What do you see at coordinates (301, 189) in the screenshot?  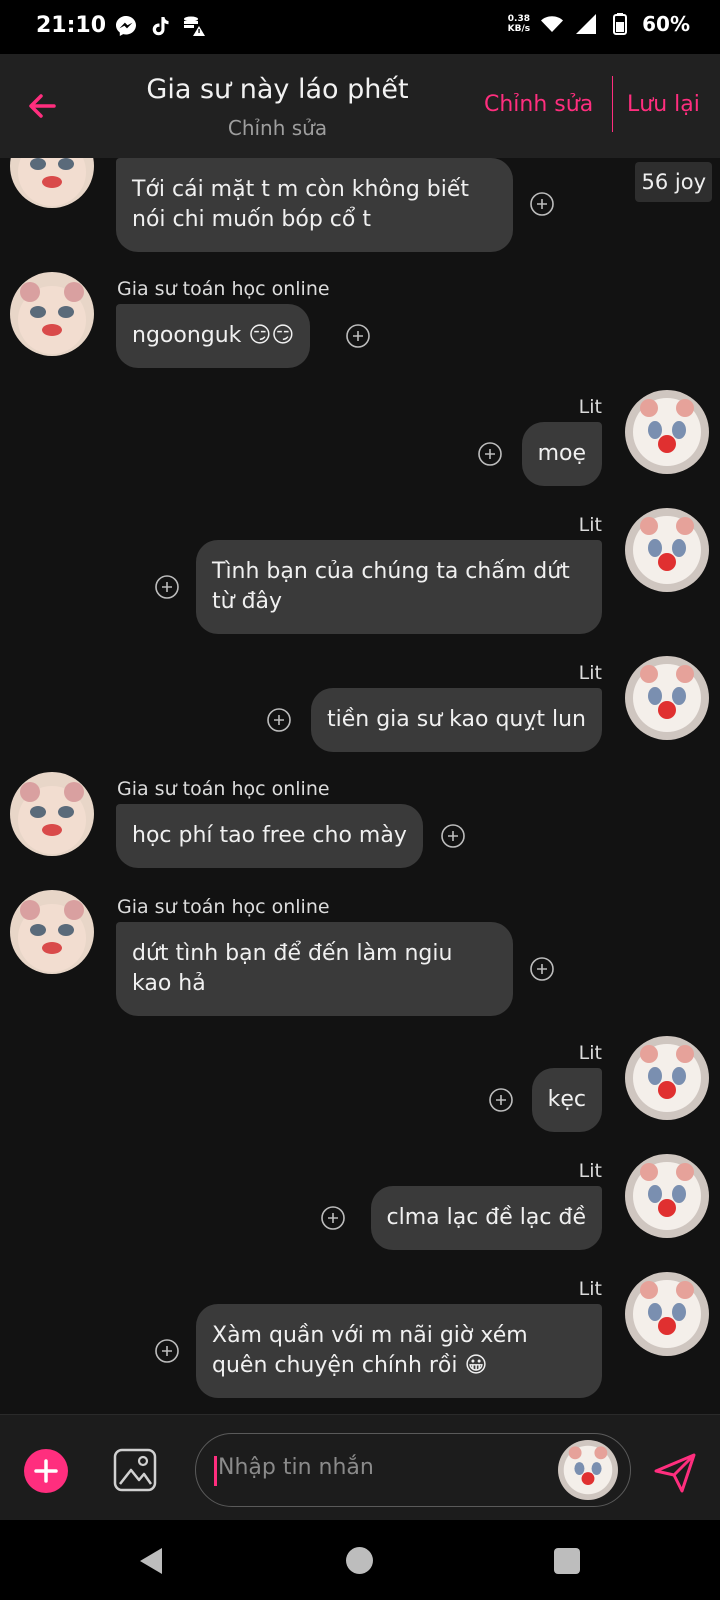 I see `message-text: Tới cái mặt t m còn không biết` at bounding box center [301, 189].